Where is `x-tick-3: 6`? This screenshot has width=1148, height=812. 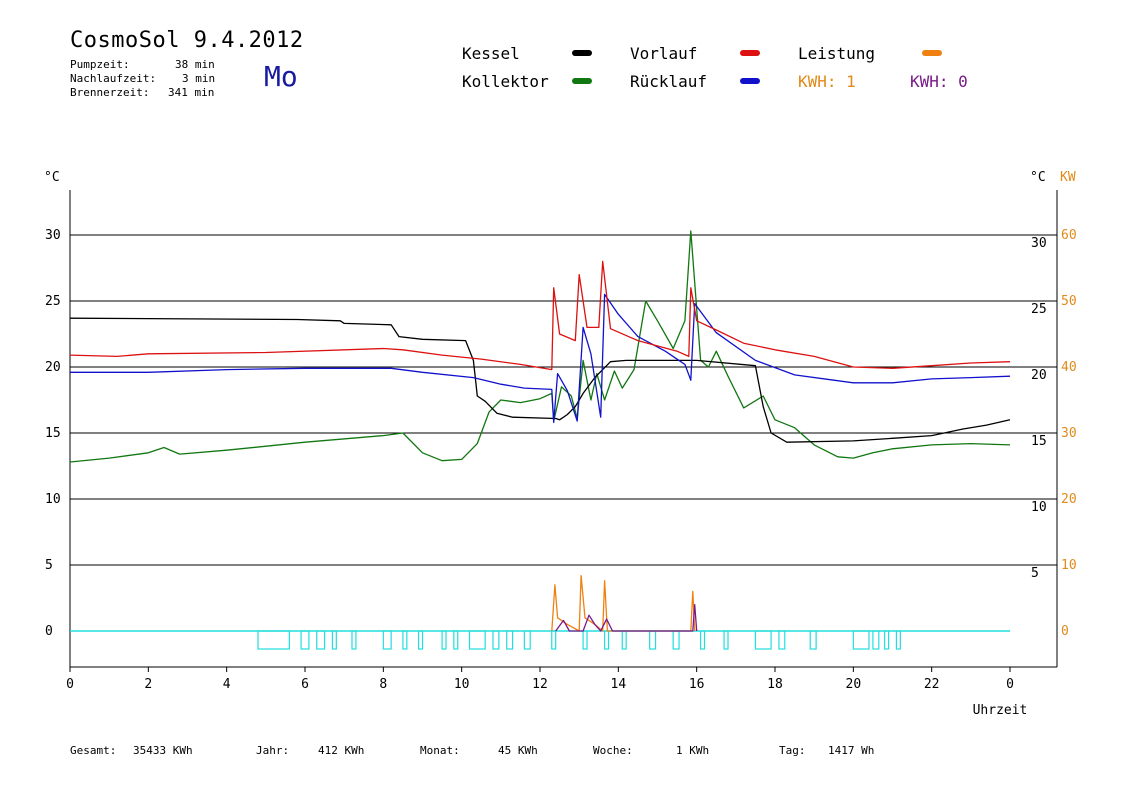
x-tick-3: 6 is located at coordinates (305, 684).